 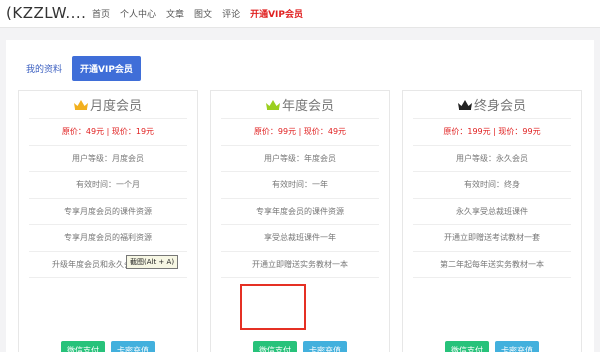 I want to click on plan-feature: 永久享受总裁班课件, so click(x=492, y=212).